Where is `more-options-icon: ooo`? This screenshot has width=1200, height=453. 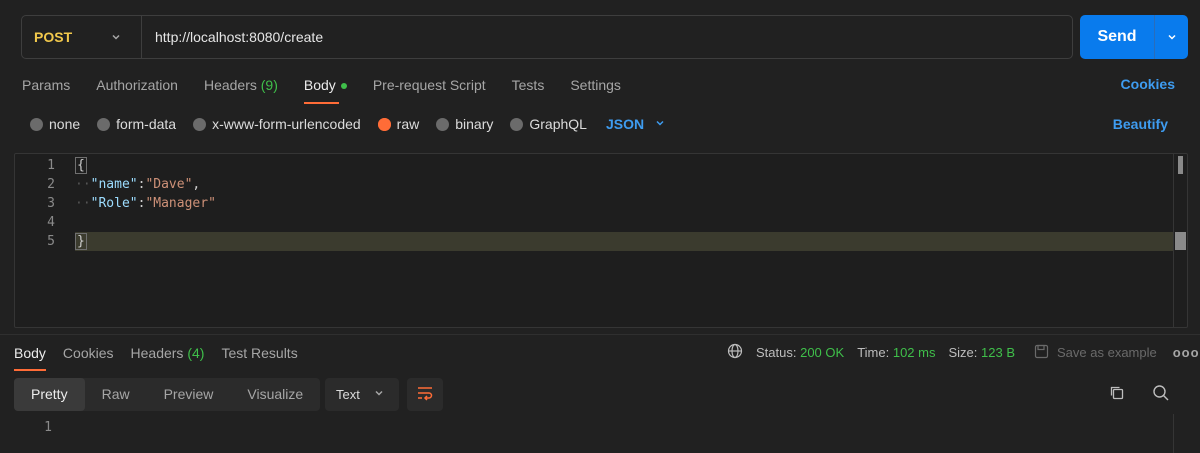
more-options-icon: ooo is located at coordinates (1186, 352).